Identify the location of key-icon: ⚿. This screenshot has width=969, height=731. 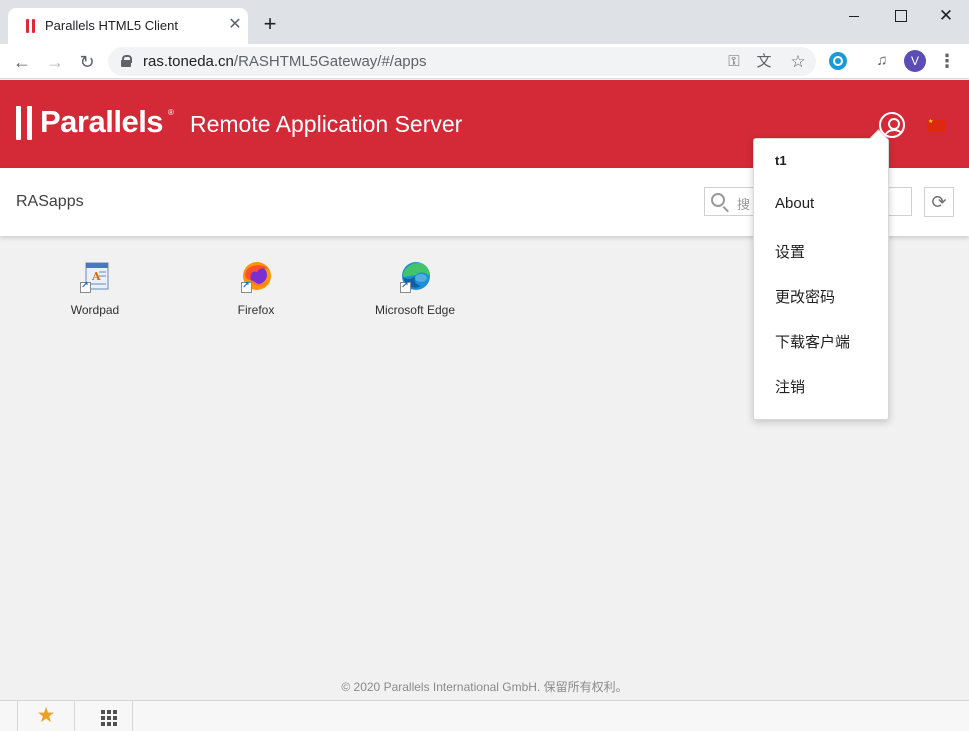
(734, 62).